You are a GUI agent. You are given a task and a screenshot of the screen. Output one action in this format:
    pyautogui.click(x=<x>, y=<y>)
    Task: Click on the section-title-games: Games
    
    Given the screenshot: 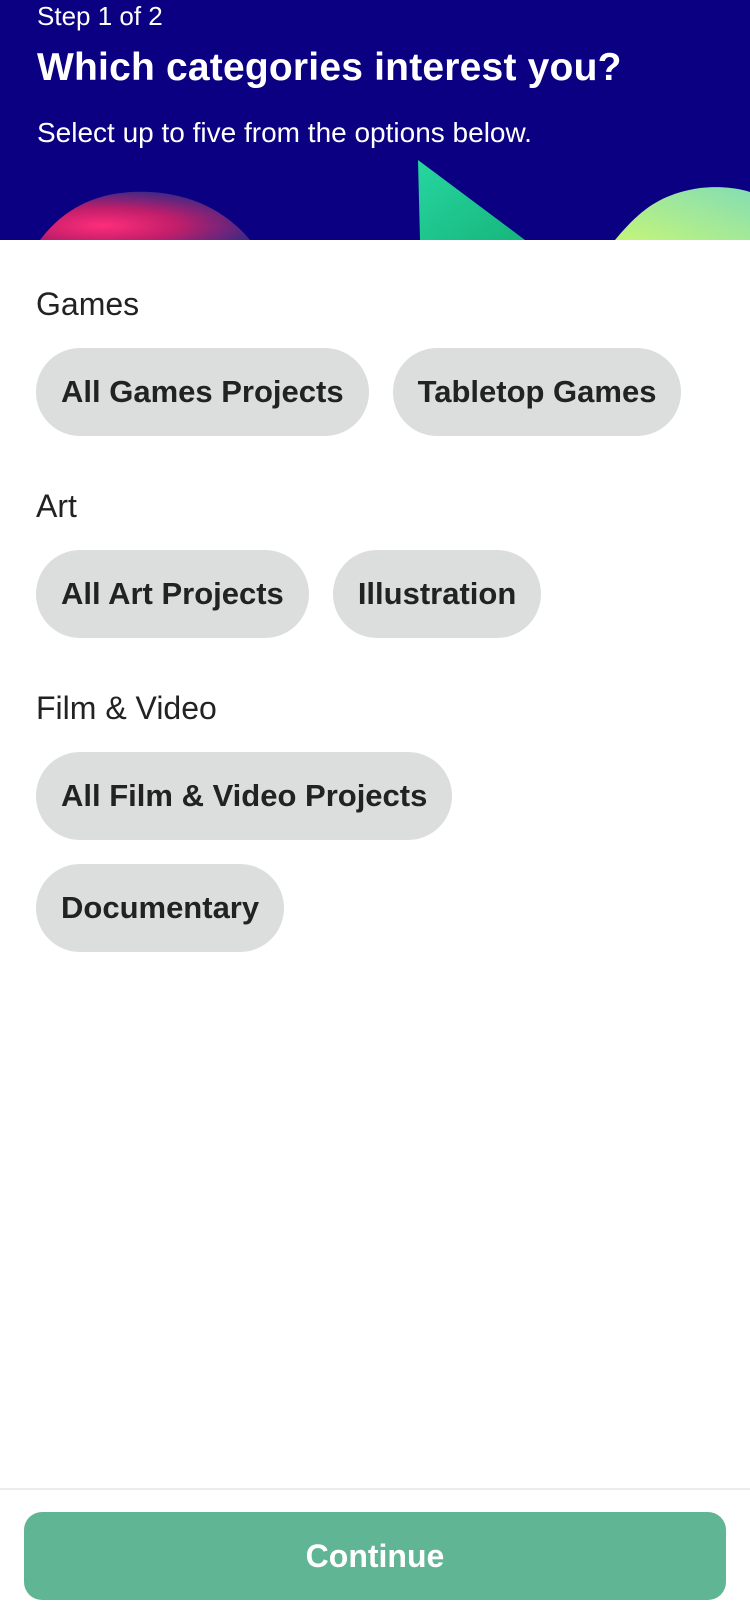 What is the action you would take?
    pyautogui.click(x=88, y=304)
    